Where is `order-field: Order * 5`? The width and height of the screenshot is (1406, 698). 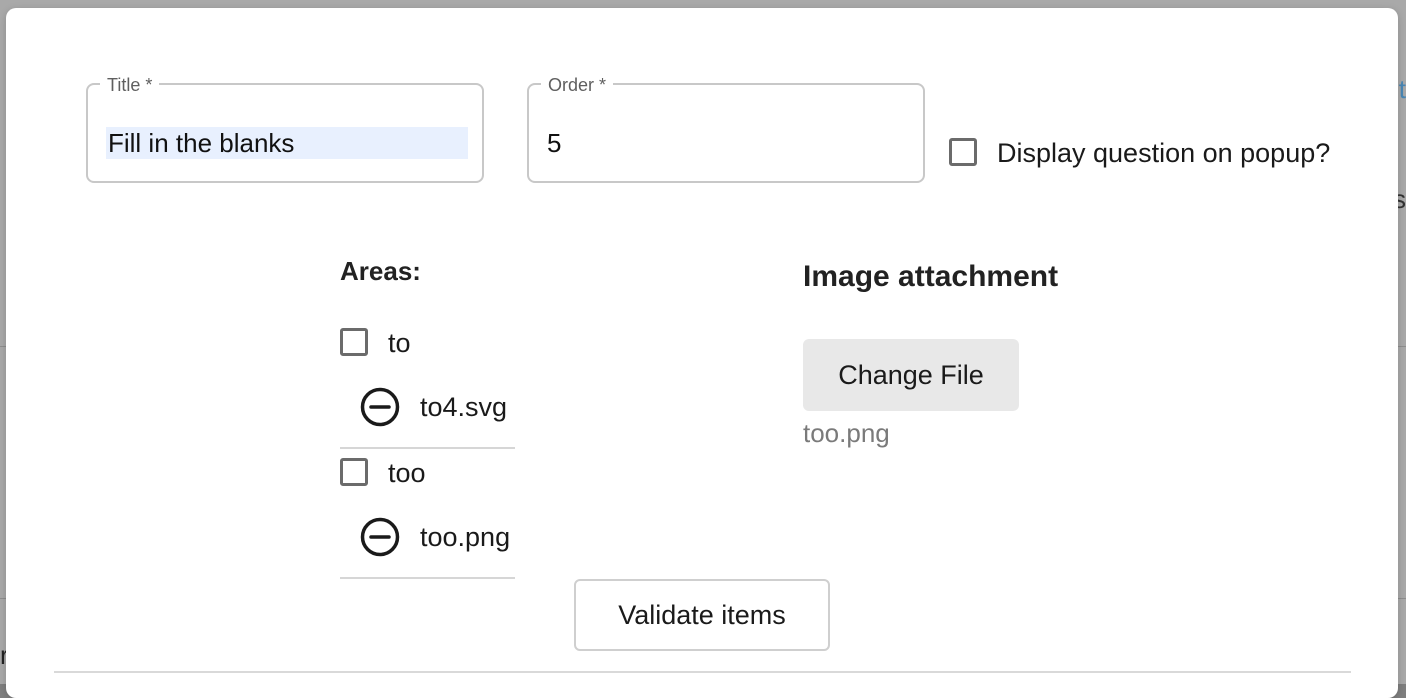 order-field: Order * 5 is located at coordinates (726, 129).